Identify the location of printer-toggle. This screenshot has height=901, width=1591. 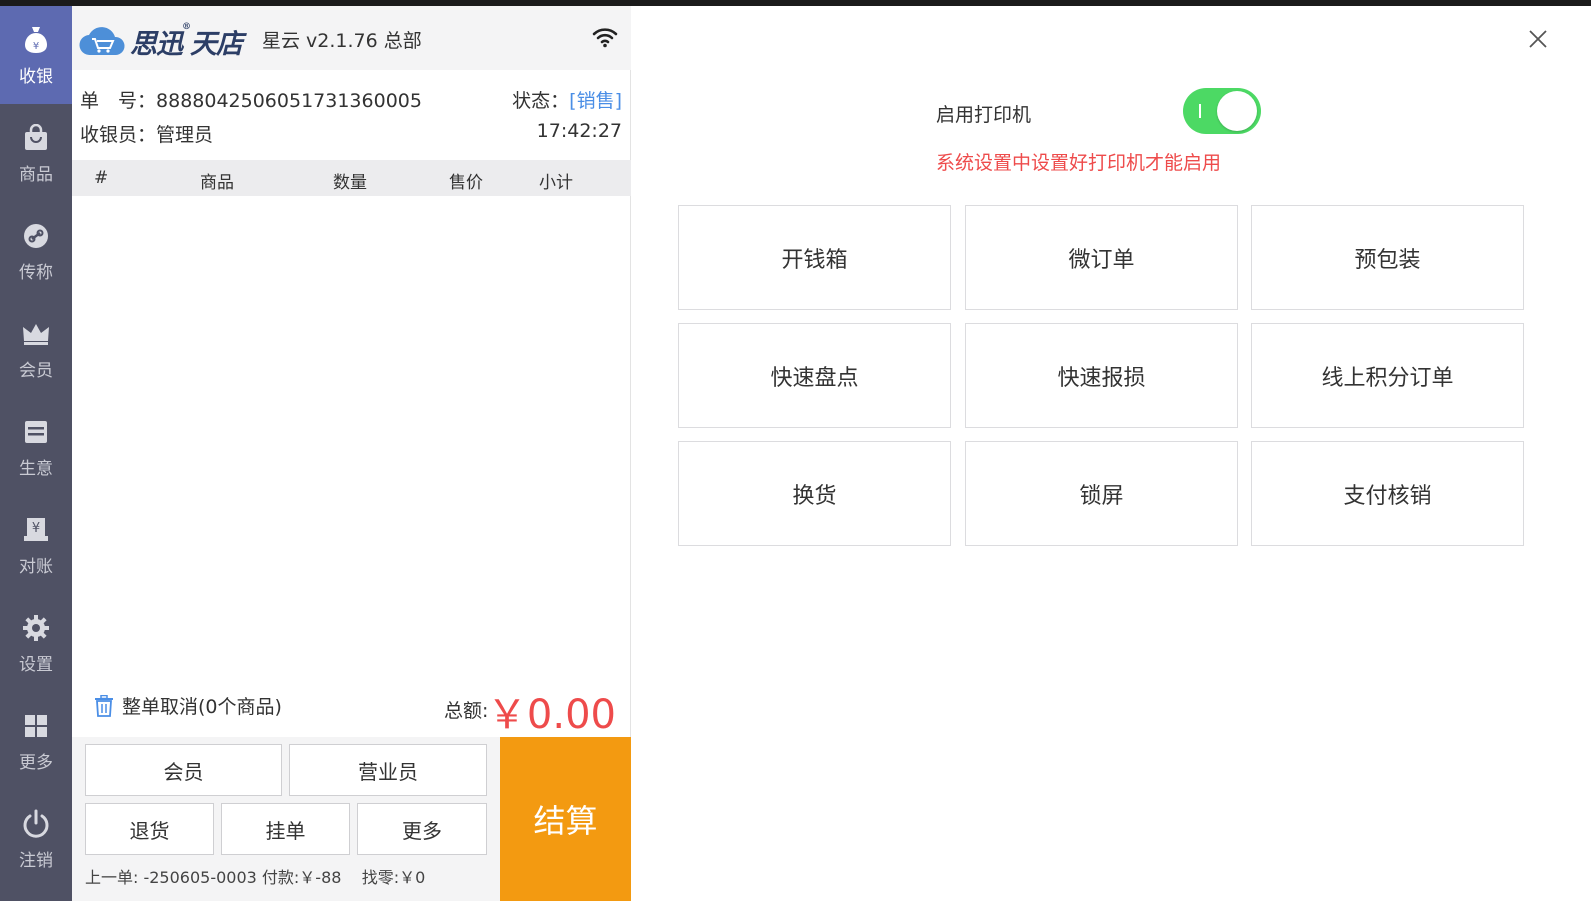
(1222, 111).